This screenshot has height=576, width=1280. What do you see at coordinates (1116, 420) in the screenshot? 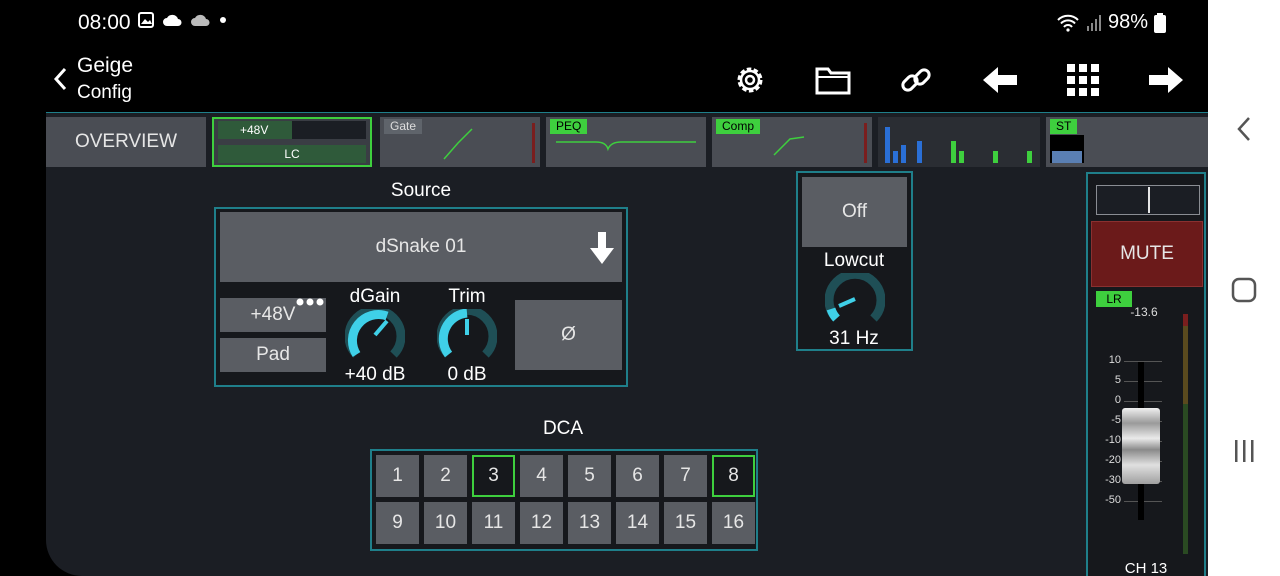
I see `fader-scale-label: -5` at bounding box center [1116, 420].